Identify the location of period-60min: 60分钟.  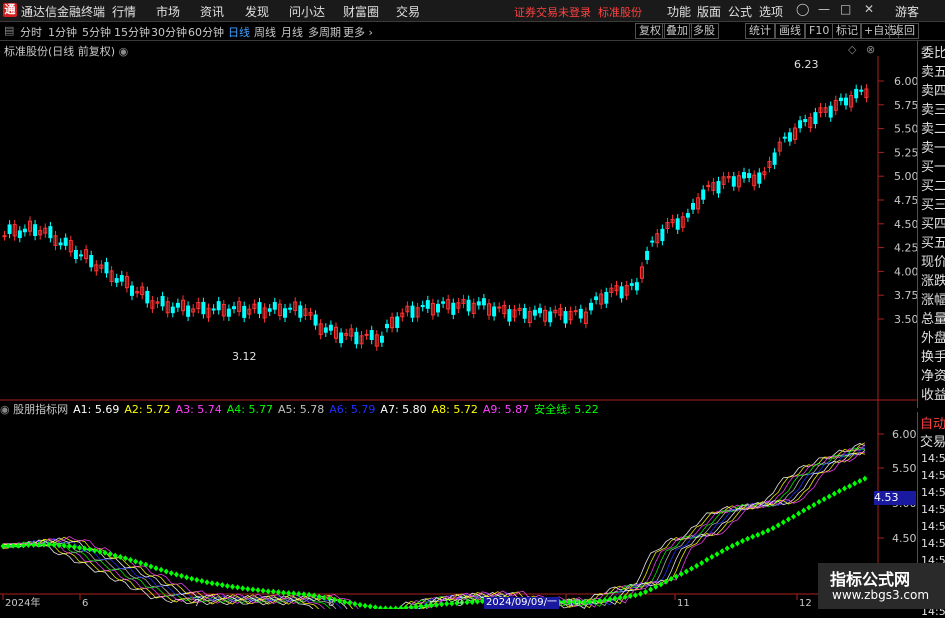
(206, 32).